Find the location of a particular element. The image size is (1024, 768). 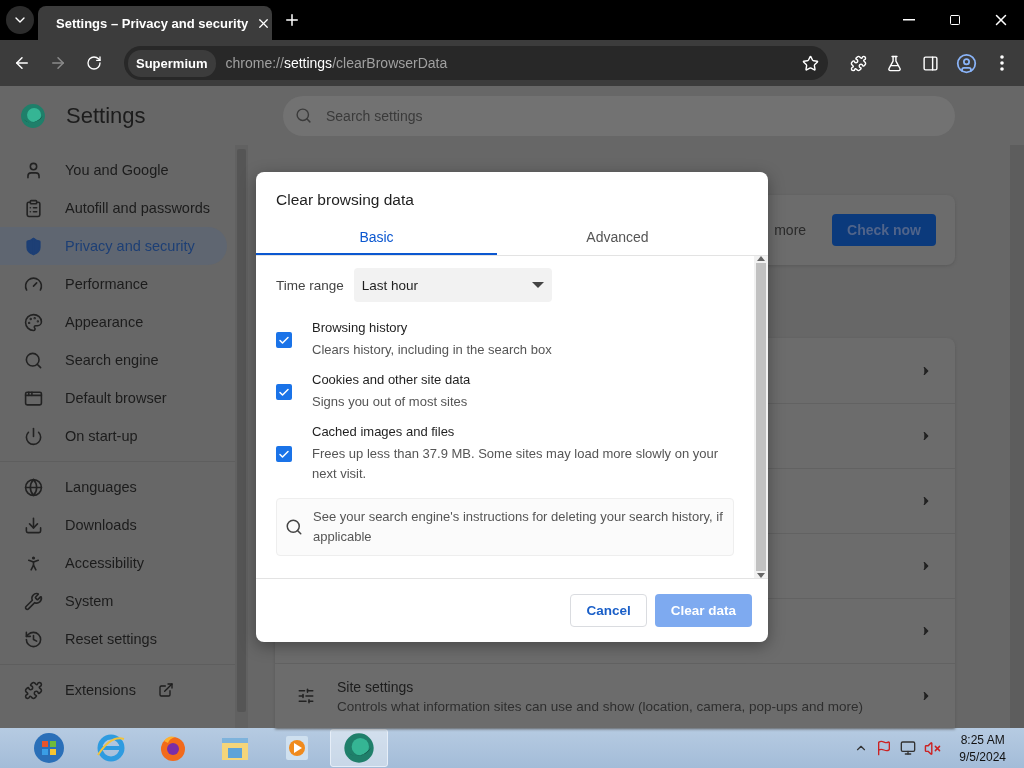

tab-list-button is located at coordinates (20, 20).